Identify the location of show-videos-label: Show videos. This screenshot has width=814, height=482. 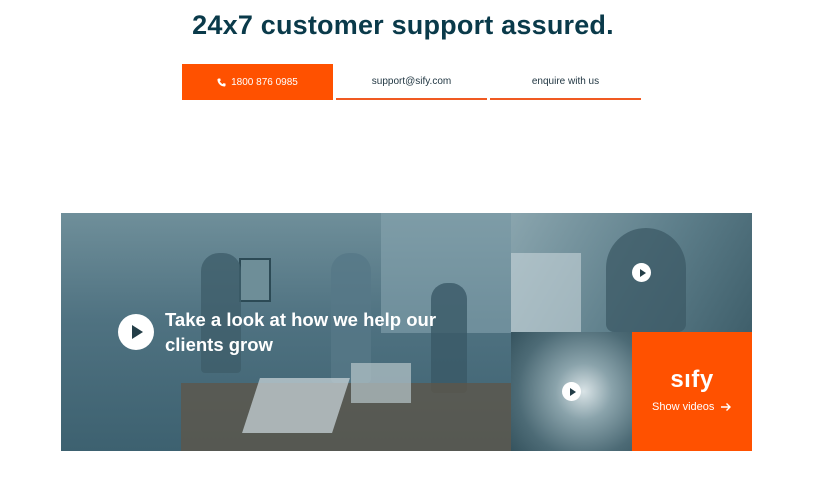
(683, 407).